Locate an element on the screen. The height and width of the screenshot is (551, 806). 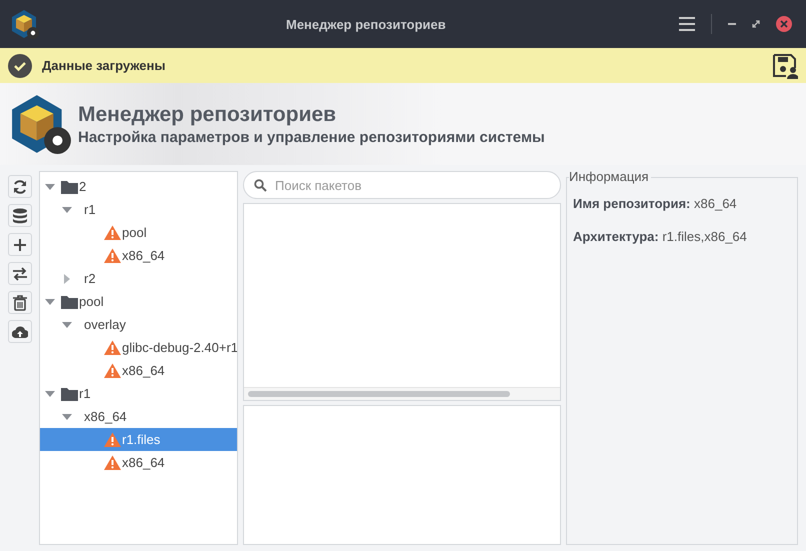
check-icon is located at coordinates (20, 66).